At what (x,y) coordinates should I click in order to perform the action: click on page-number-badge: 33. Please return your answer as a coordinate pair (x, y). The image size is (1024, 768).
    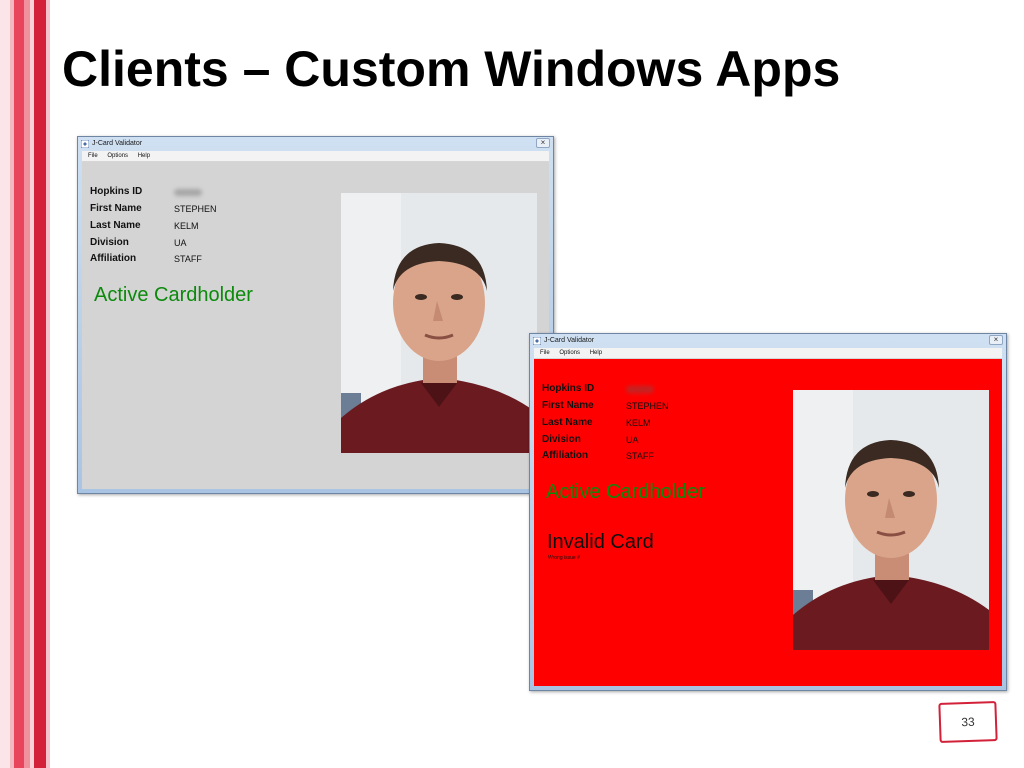
    Looking at the image, I should click on (968, 722).